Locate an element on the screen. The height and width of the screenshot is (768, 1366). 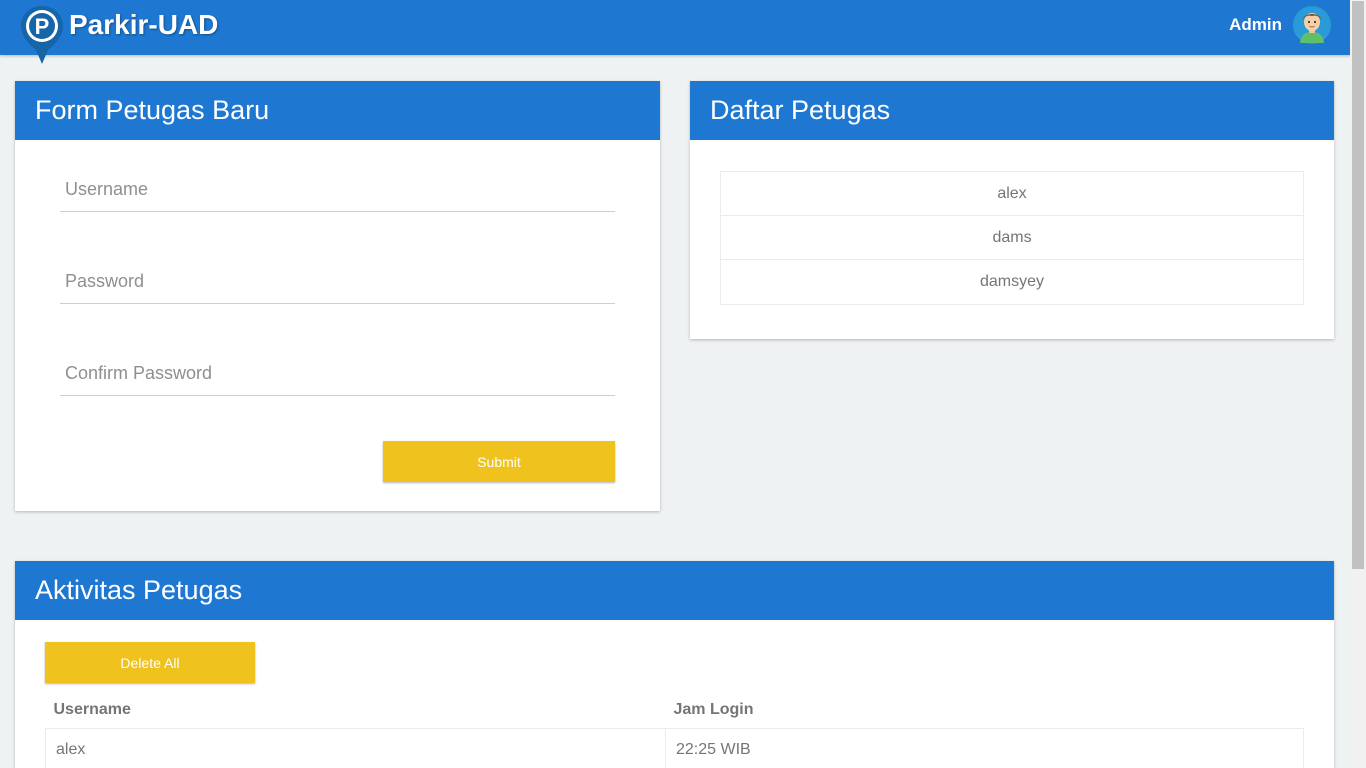
confirm-password-field is located at coordinates (337, 374).